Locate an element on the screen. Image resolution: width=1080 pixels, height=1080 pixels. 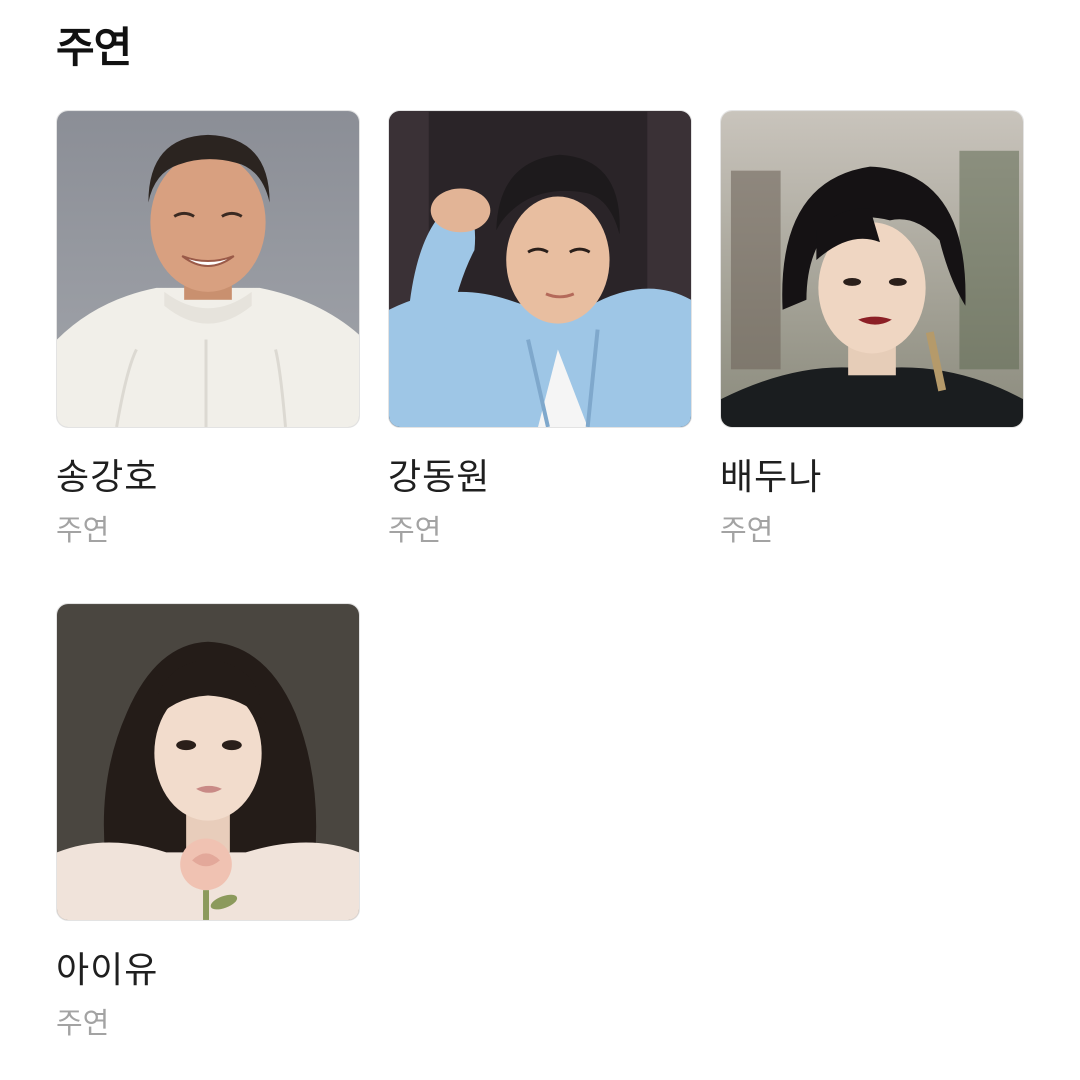
cast-card-2: 강동원 주연 is located at coordinates (540, 329).